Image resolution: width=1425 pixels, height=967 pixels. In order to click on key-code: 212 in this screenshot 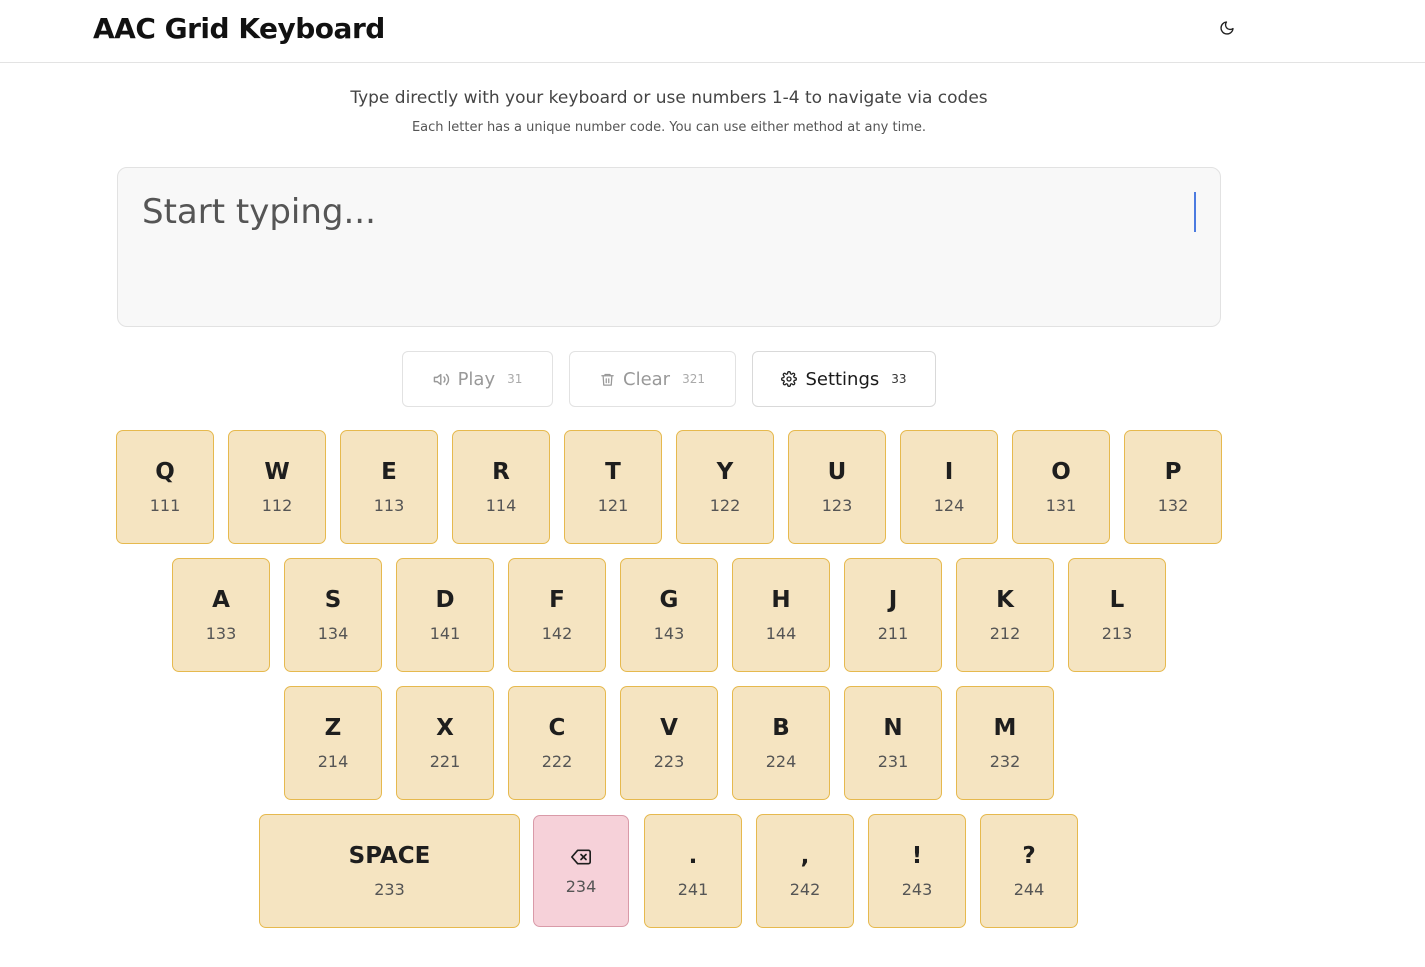, I will do `click(1005, 633)`.